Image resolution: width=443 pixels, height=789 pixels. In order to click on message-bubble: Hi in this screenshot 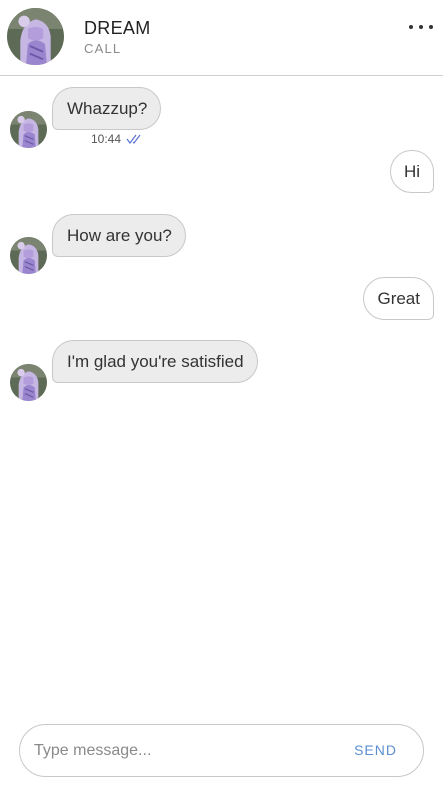, I will do `click(411, 171)`.